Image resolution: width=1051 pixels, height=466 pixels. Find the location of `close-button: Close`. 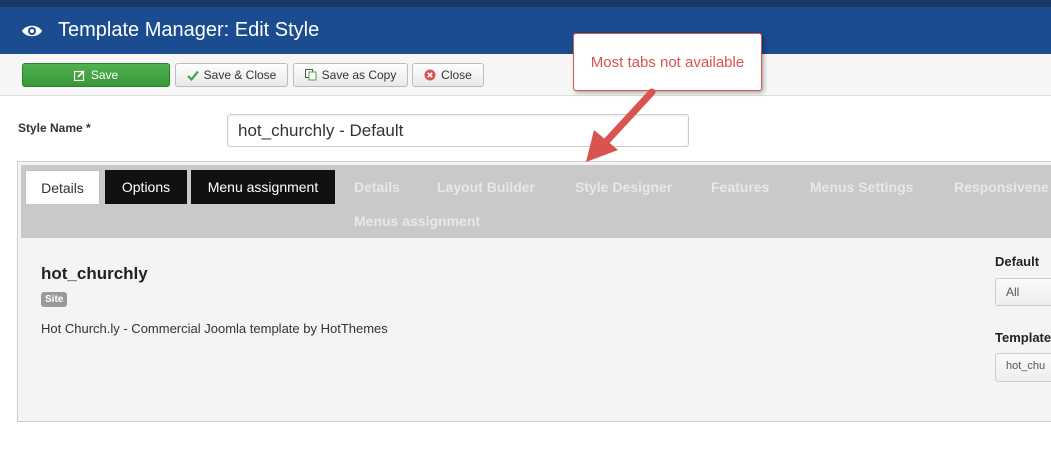

close-button: Close is located at coordinates (448, 75).